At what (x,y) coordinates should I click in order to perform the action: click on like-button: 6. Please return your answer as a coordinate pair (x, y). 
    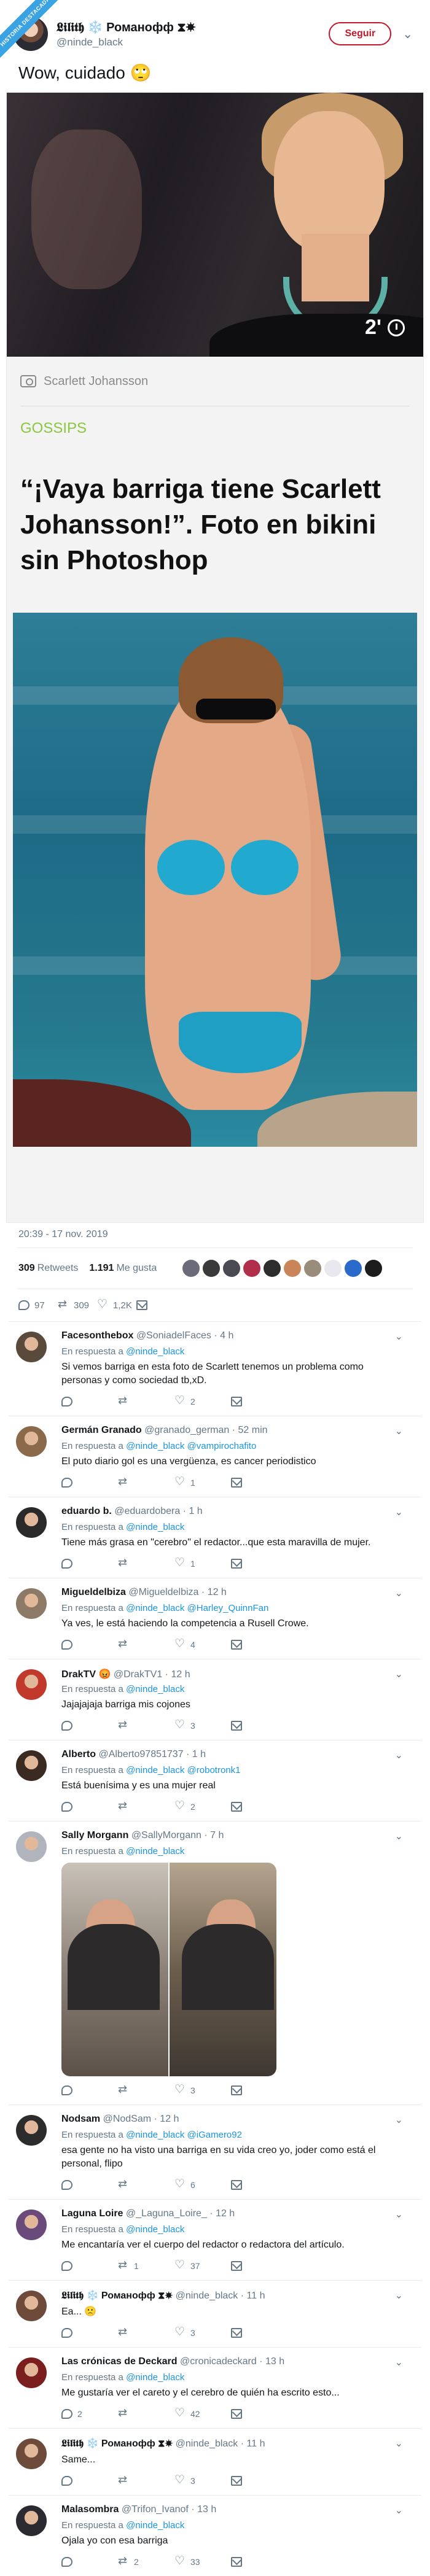
    Looking at the image, I should click on (203, 2184).